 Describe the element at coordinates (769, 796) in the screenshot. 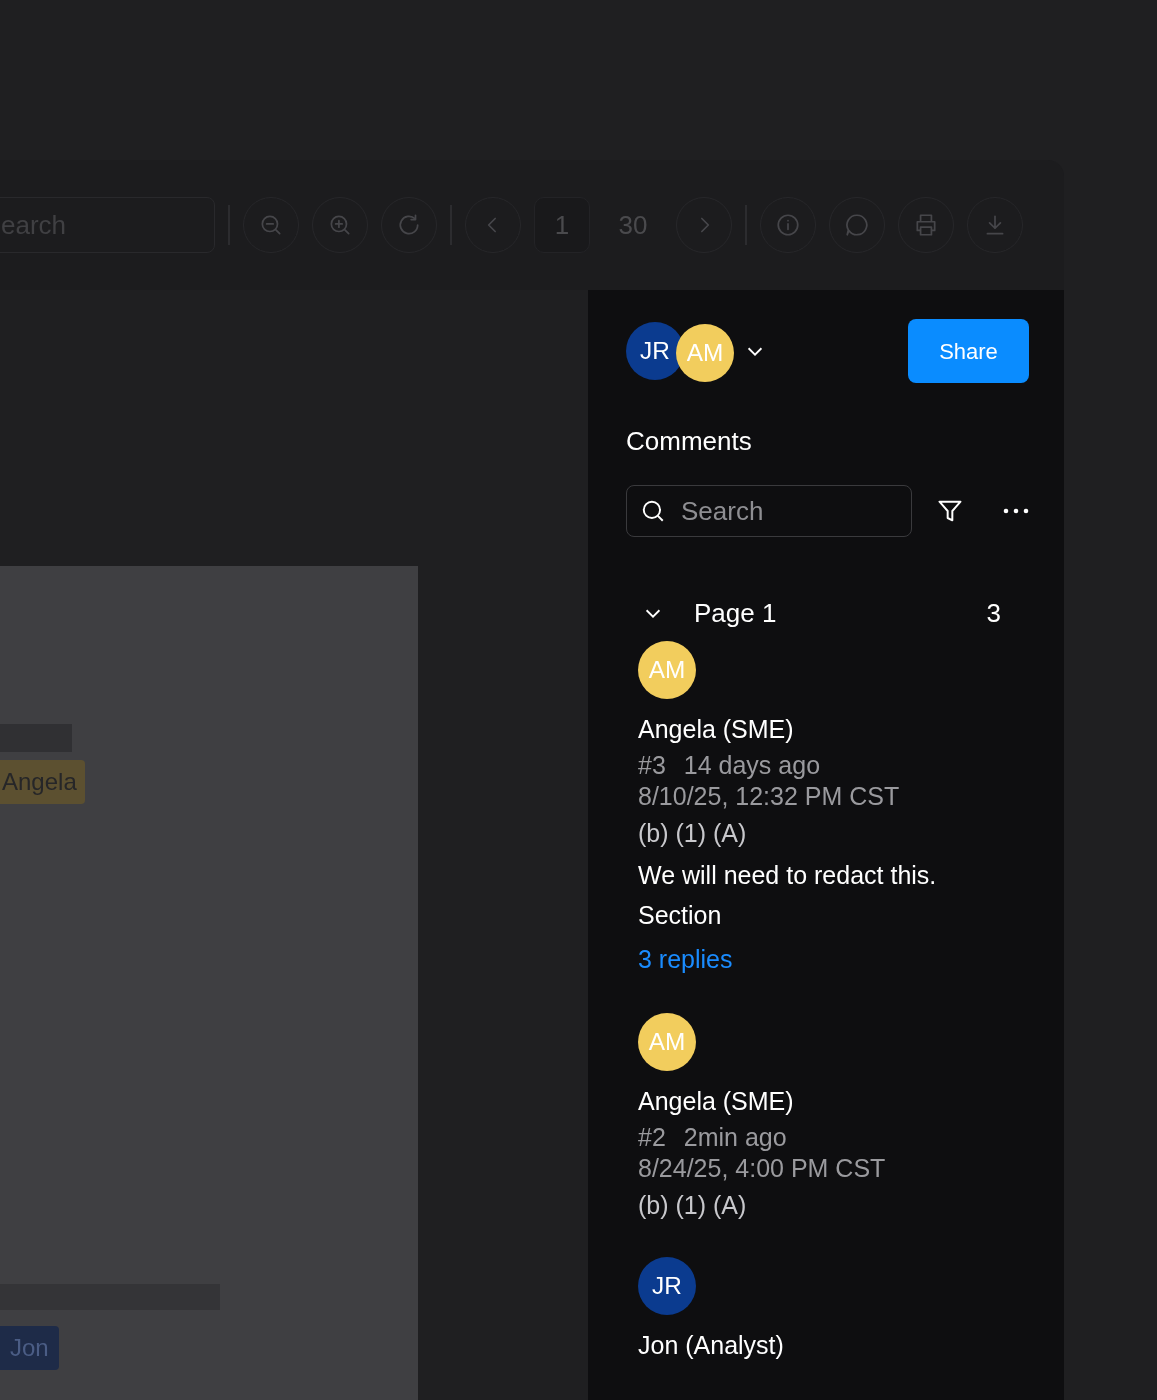

I see `comment-timestamp: 8/10/25, 12:32 PM CST` at that location.